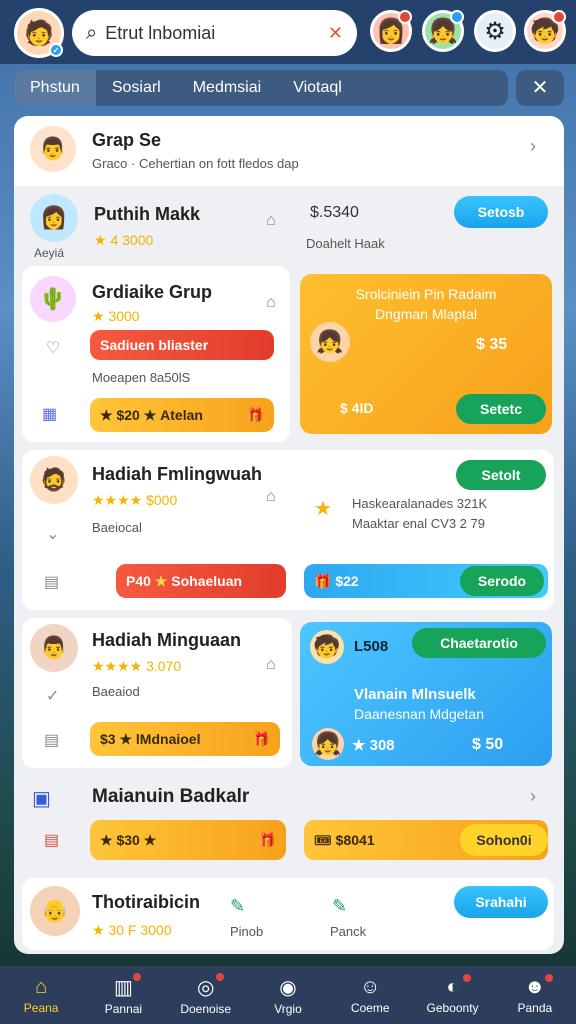 The width and height of the screenshot is (576, 1024). What do you see at coordinates (177, 474) in the screenshot?
I see `gift-group-name-2: Hadiah Fmlingwuah` at bounding box center [177, 474].